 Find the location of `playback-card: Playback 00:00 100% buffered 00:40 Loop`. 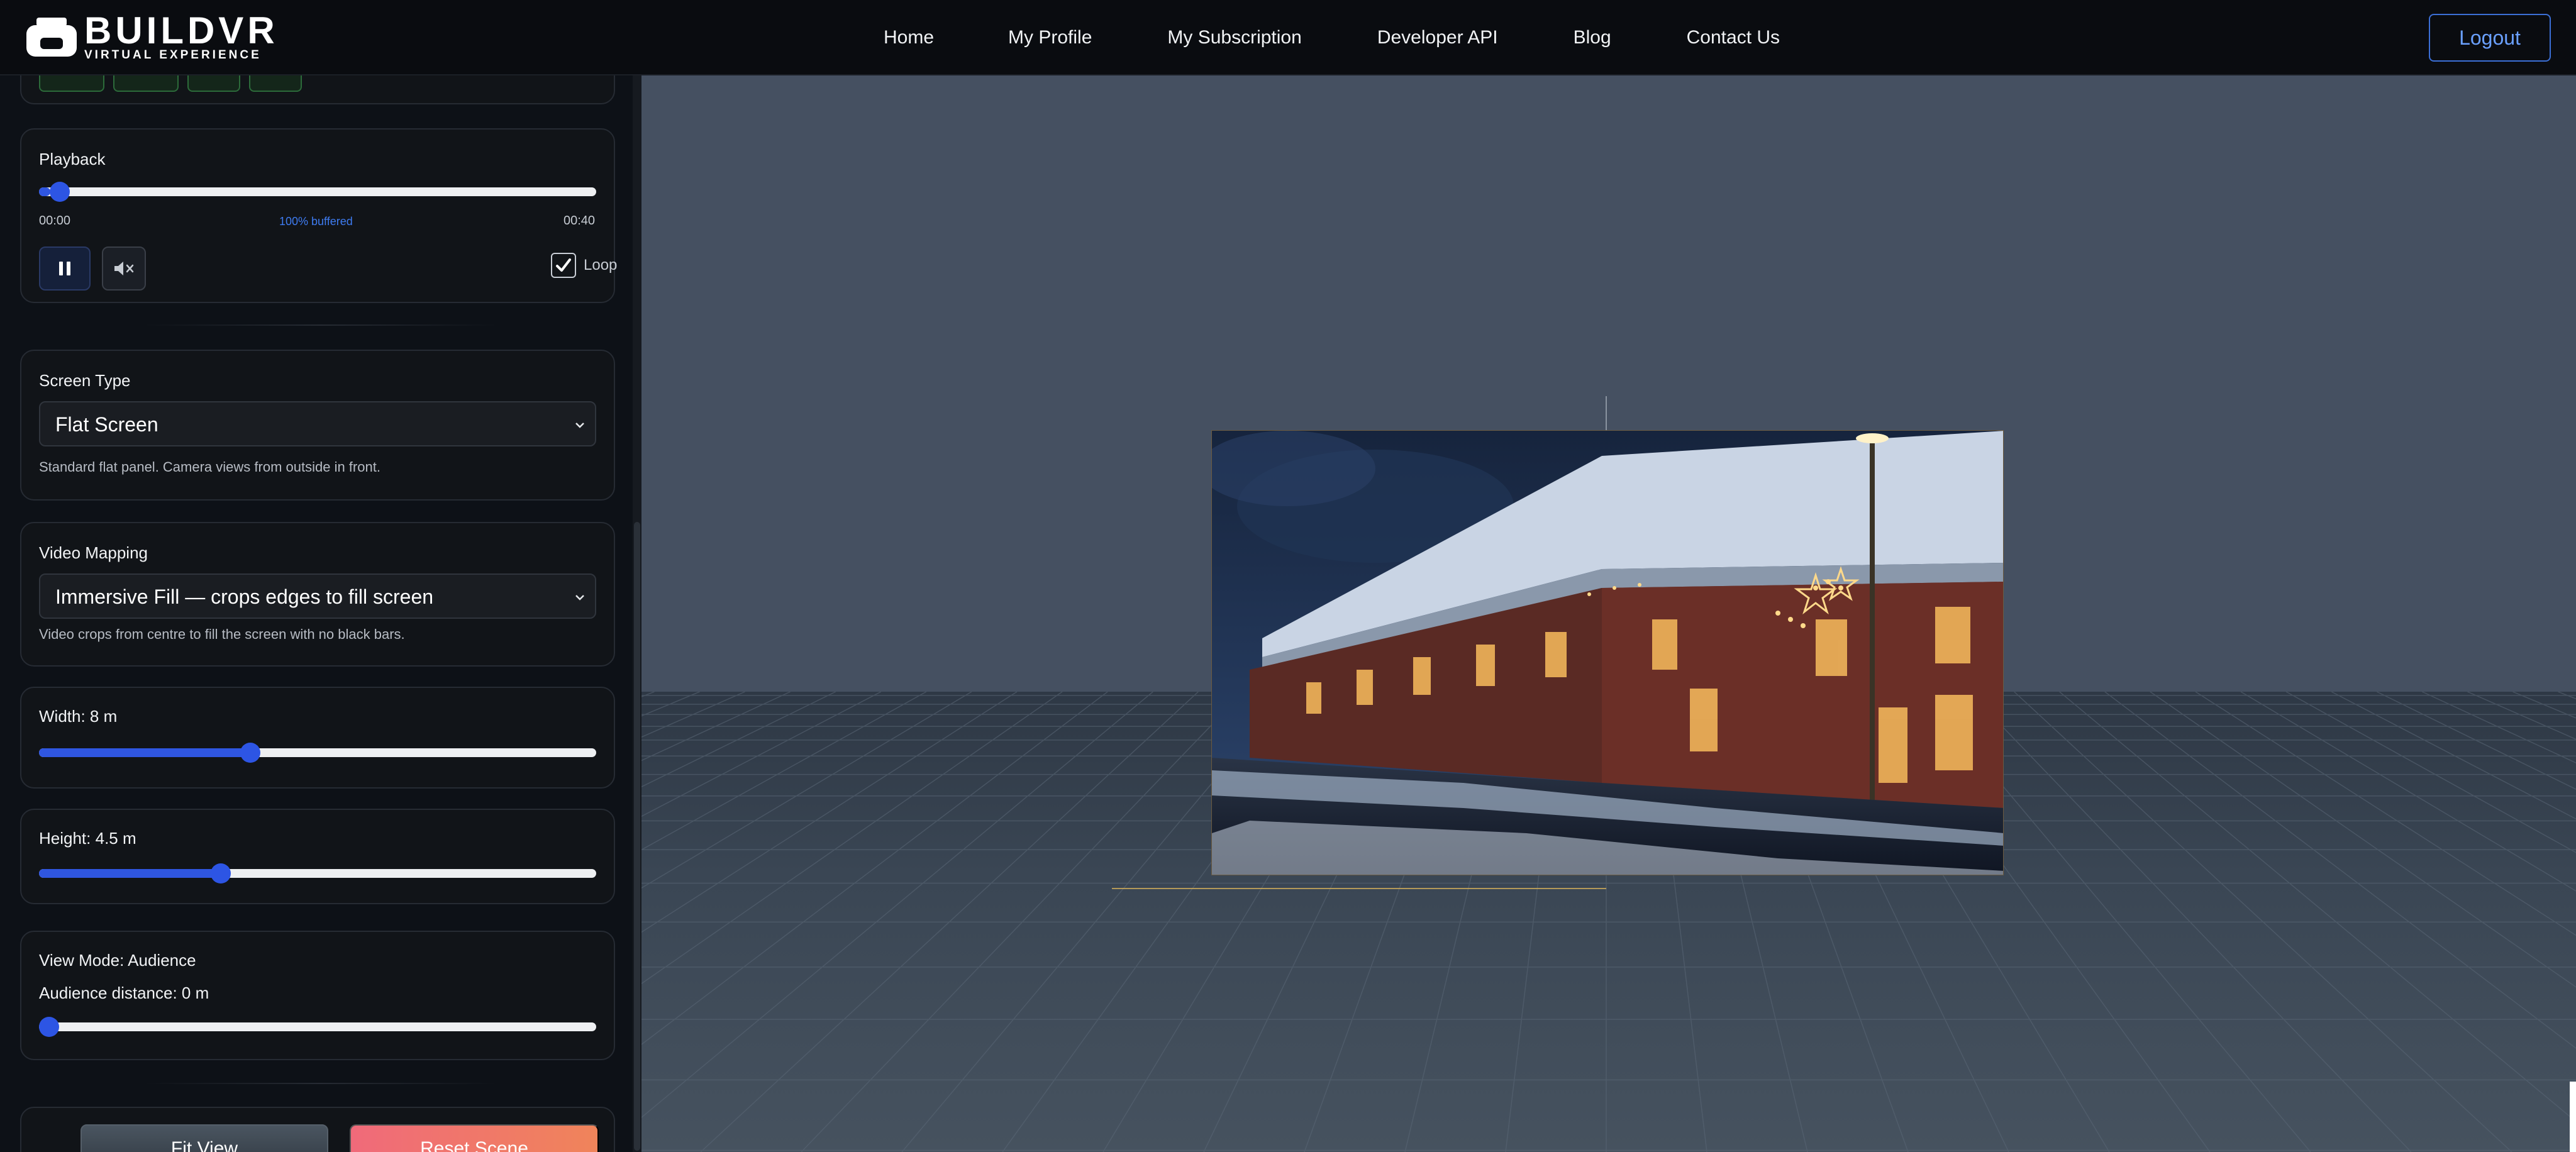

playback-card: Playback 00:00 100% buffered 00:40 Loop is located at coordinates (318, 215).